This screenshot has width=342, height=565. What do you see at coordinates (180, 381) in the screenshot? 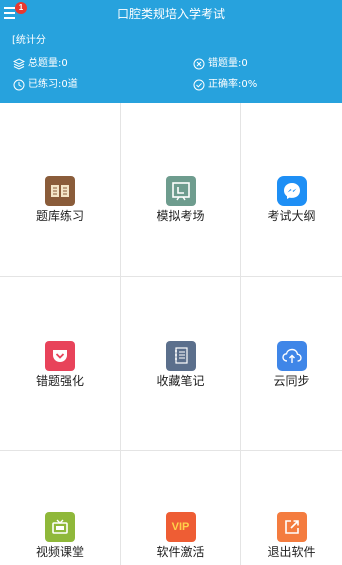
I see `grid-item-label: 收藏笔记` at bounding box center [180, 381].